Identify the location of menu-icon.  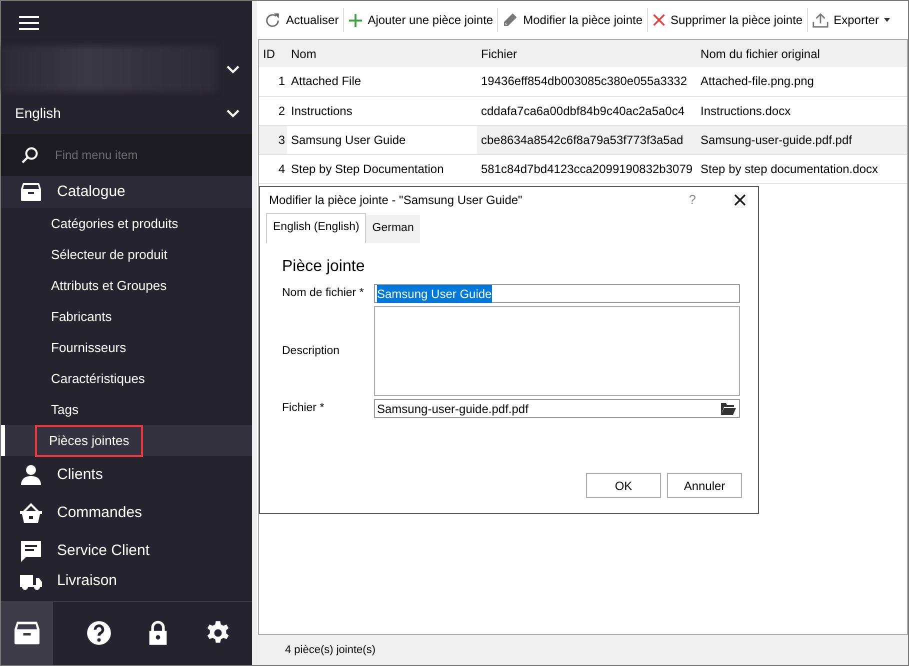
(29, 23).